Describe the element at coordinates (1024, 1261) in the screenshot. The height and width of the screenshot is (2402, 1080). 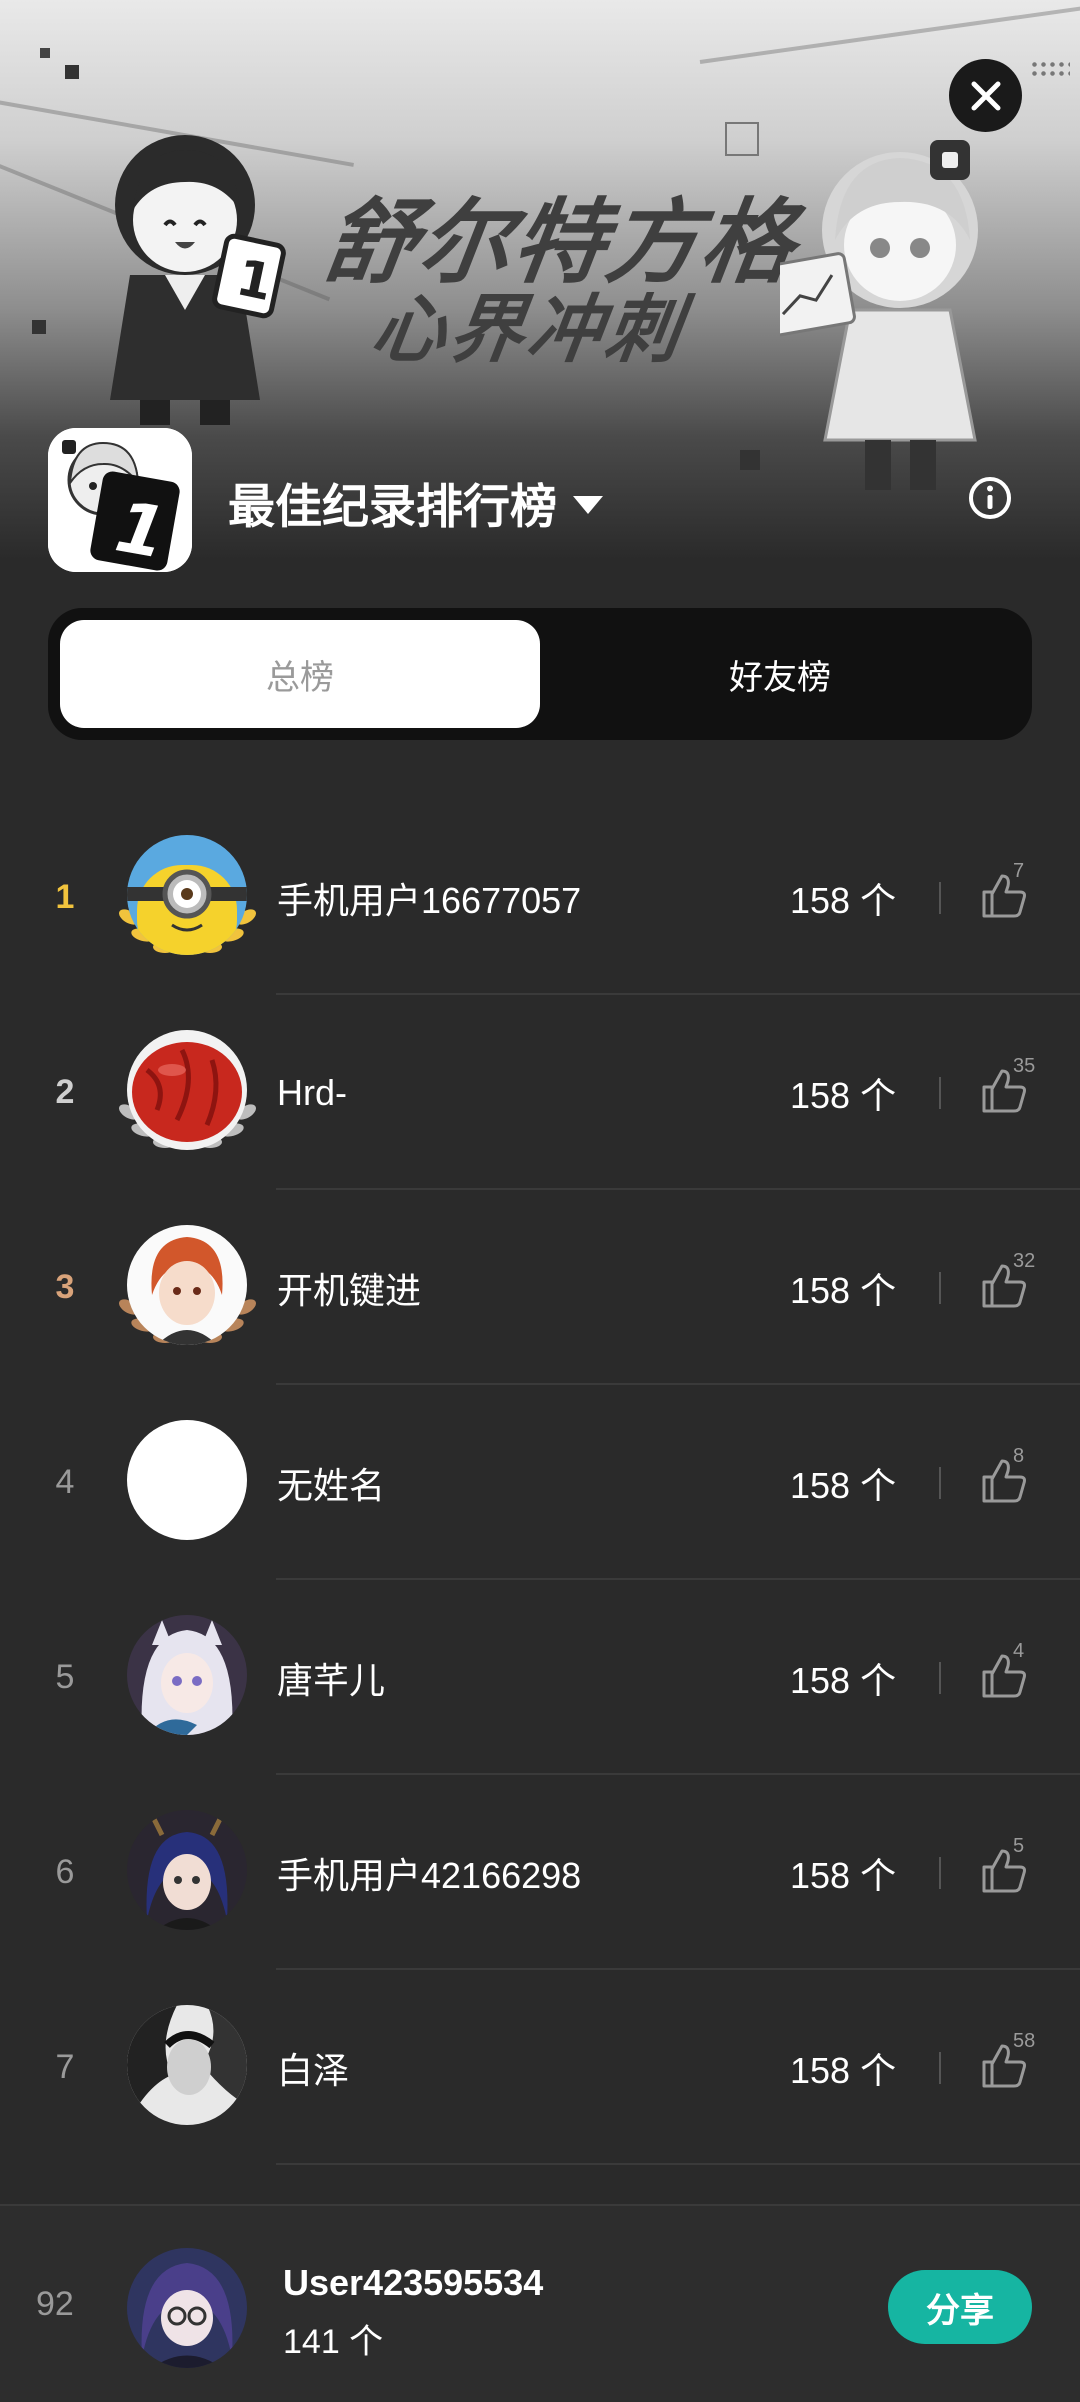
I see `like-count: 32` at that location.